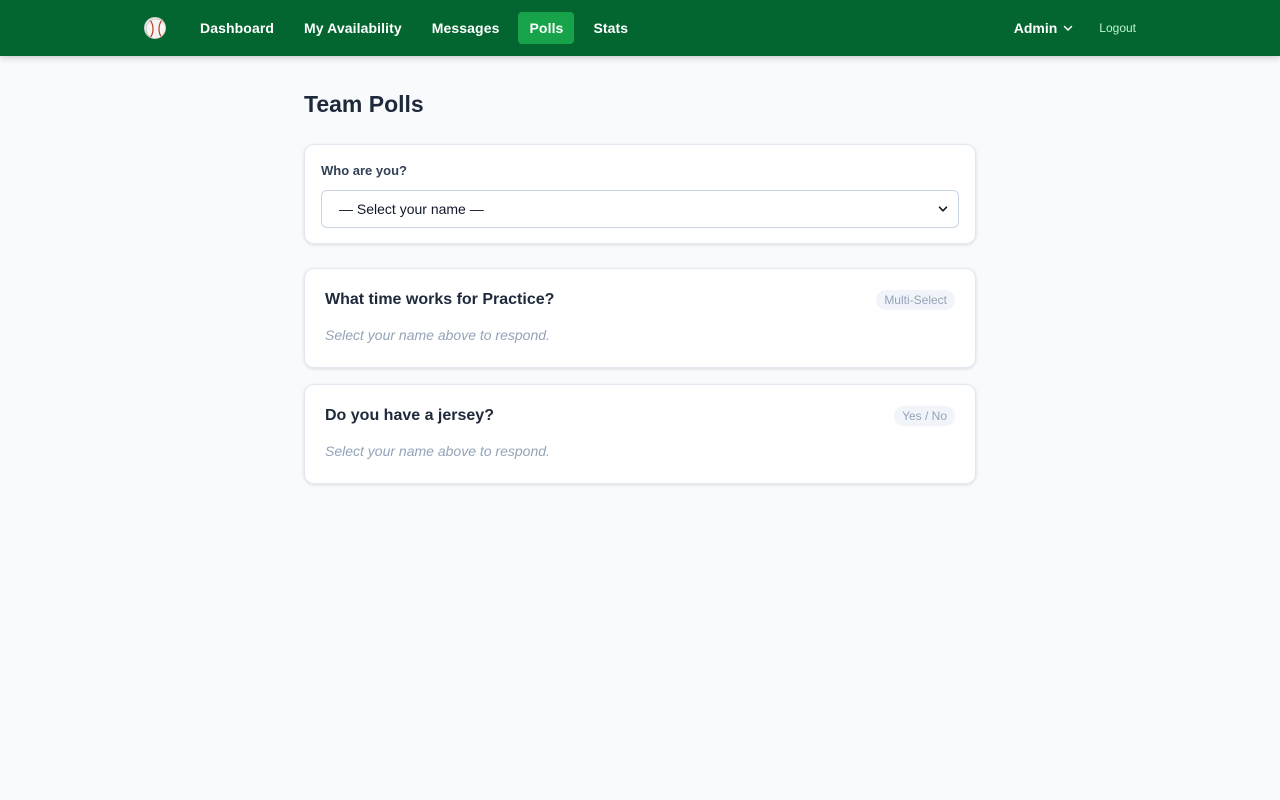  Describe the element at coordinates (924, 416) in the screenshot. I see `poll-type-badge: Yes / No` at that location.